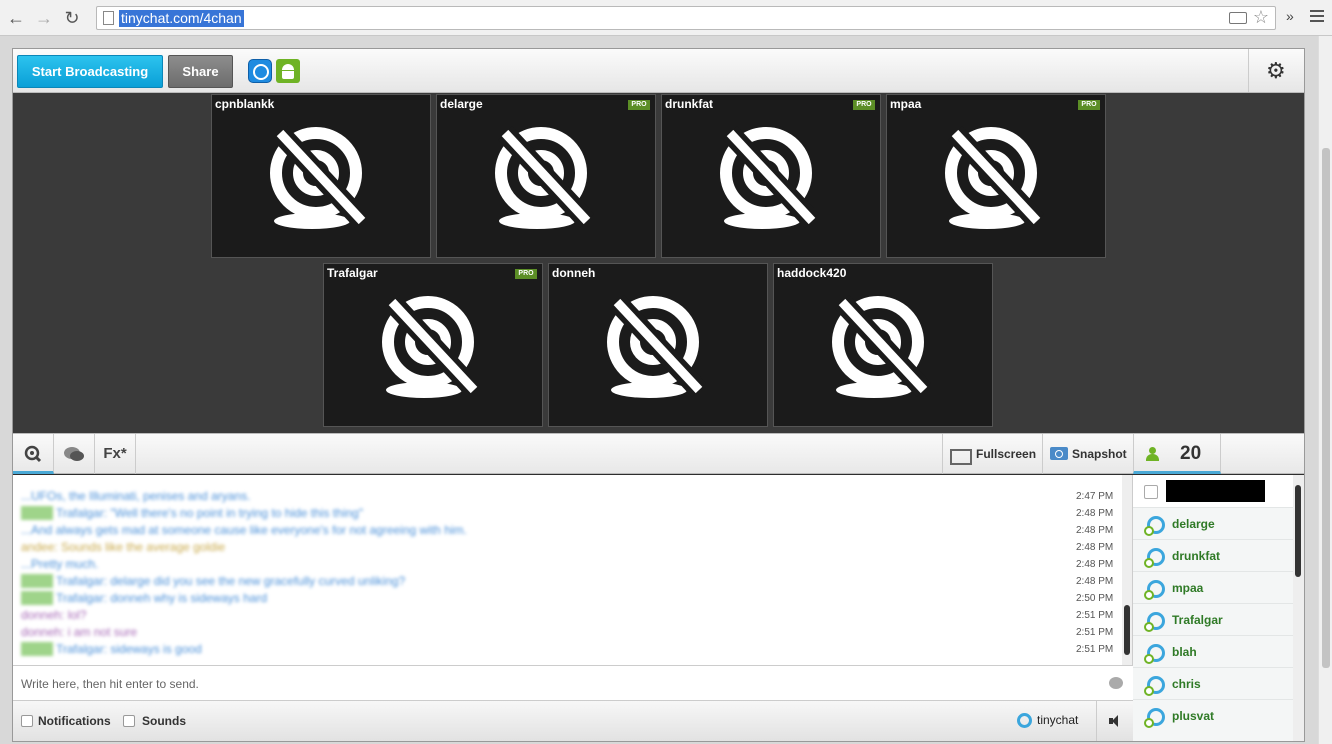  I want to click on page-scrollbar, so click(1325, 390).